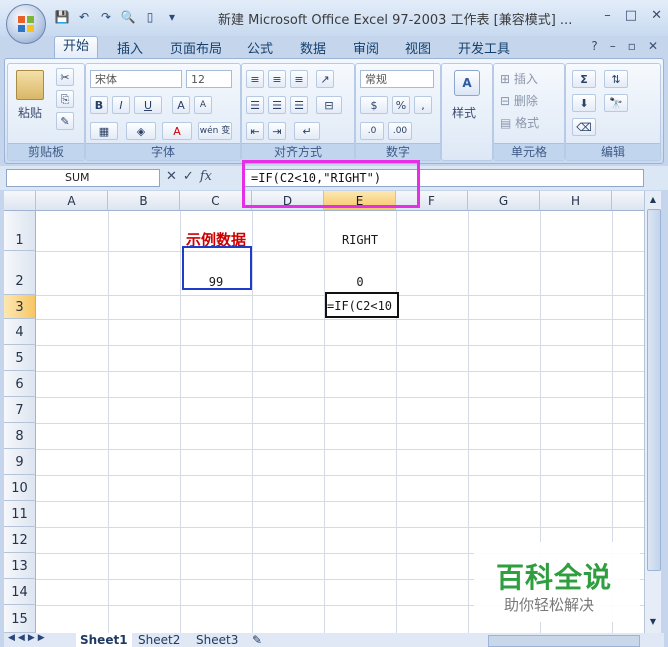 The width and height of the screenshot is (668, 647). I want to click on tab-data: 数据, so click(313, 47).